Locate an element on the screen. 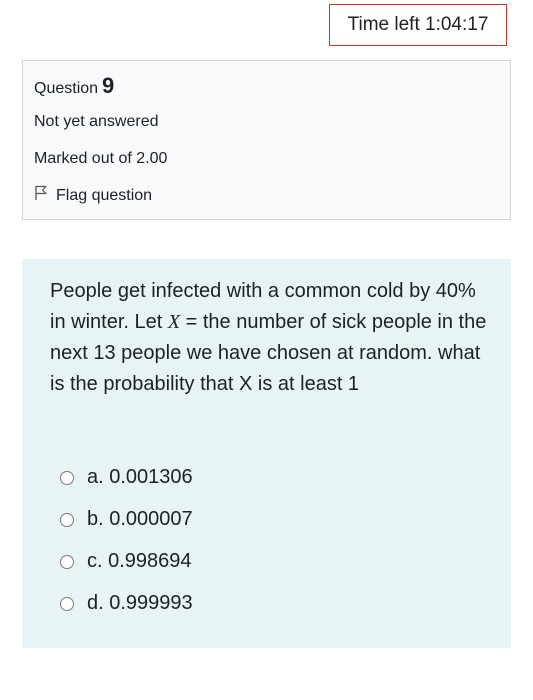 This screenshot has height=700, width=533. question-number: 9 is located at coordinates (108, 85).